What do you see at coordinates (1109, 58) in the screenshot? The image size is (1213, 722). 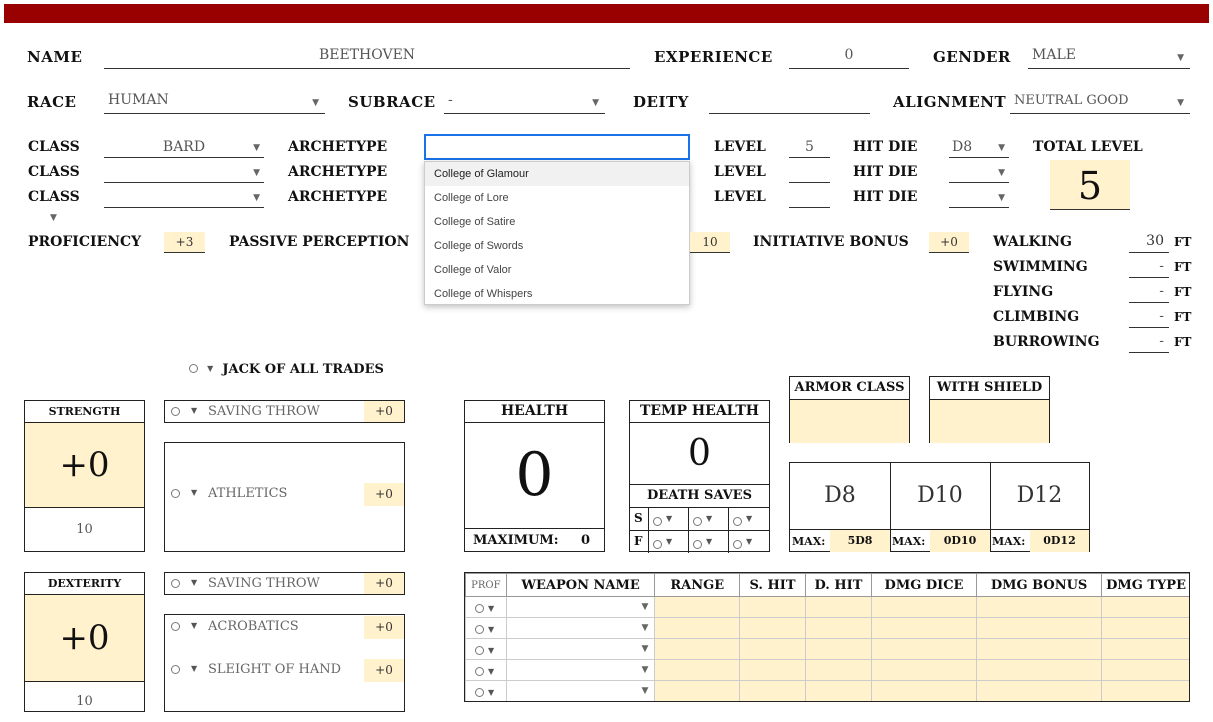 I see `gender-select: Male ▼` at bounding box center [1109, 58].